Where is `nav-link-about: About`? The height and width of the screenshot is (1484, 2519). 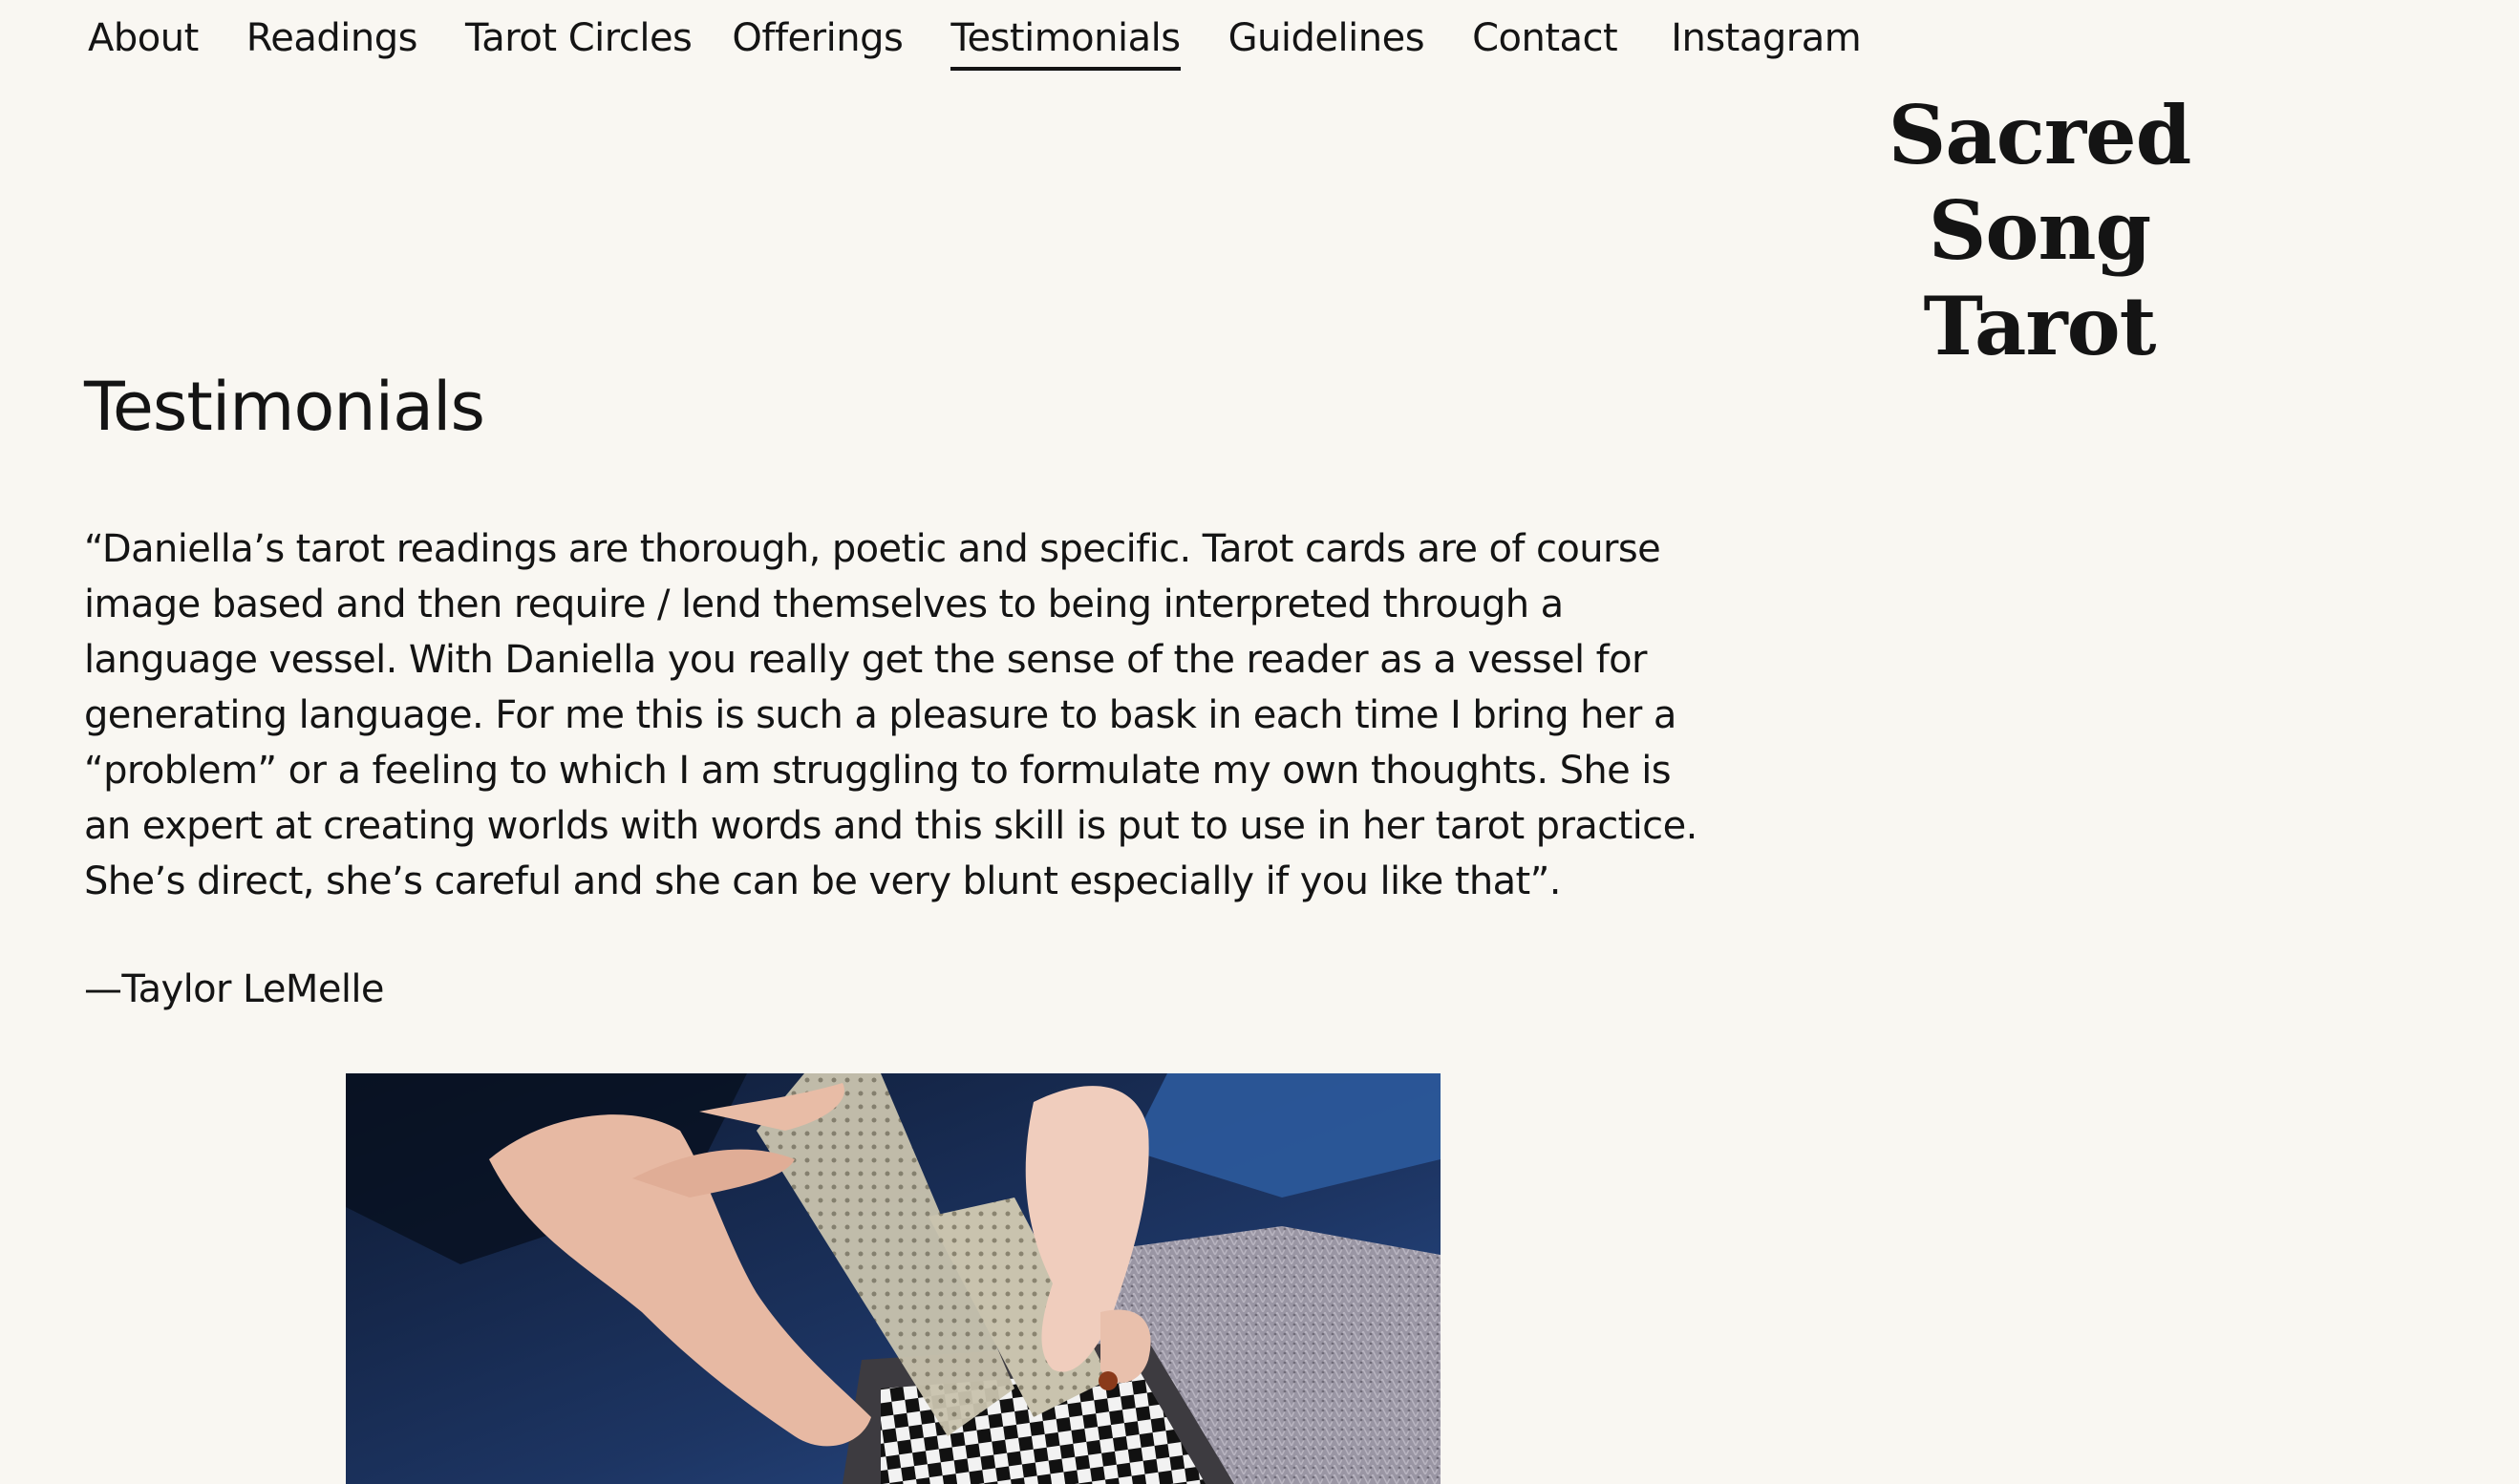 nav-link-about: About is located at coordinates (143, 35).